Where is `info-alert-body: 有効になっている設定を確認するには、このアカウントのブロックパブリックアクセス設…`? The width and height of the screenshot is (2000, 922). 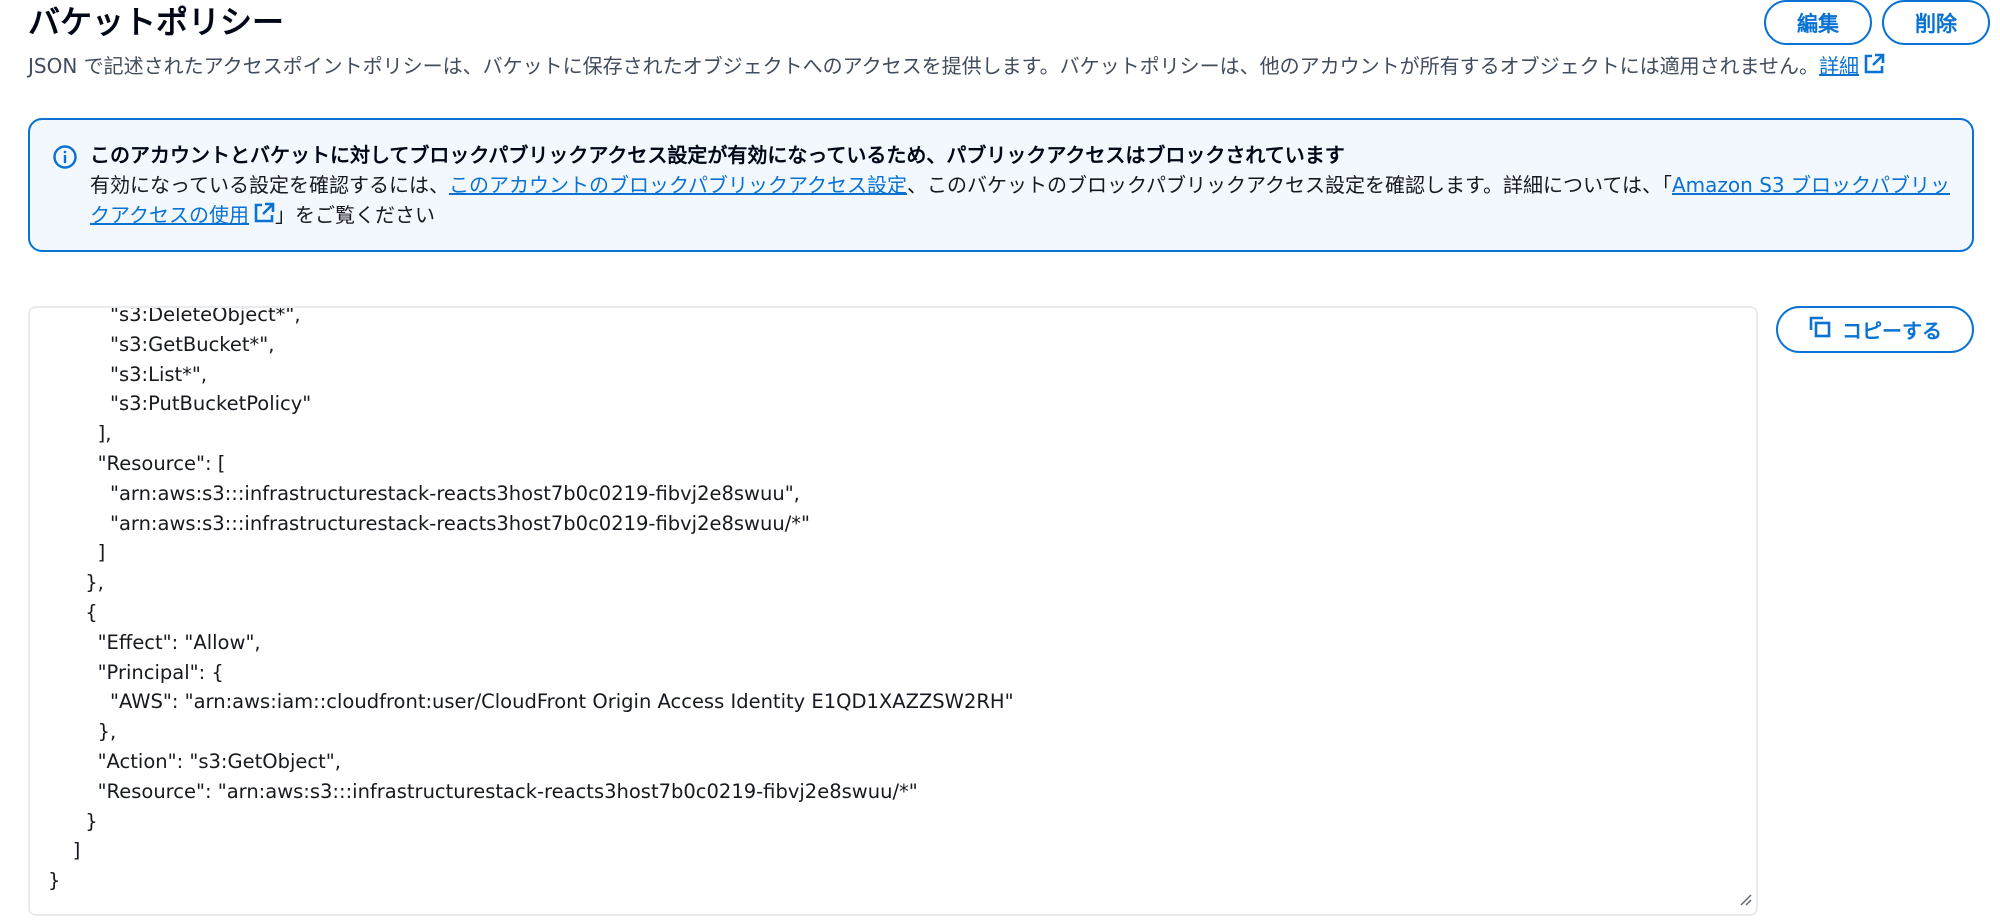 info-alert-body: 有効になっている設定を確認するには、このアカウントのブロックパブリックアクセス設… is located at coordinates (1020, 201).